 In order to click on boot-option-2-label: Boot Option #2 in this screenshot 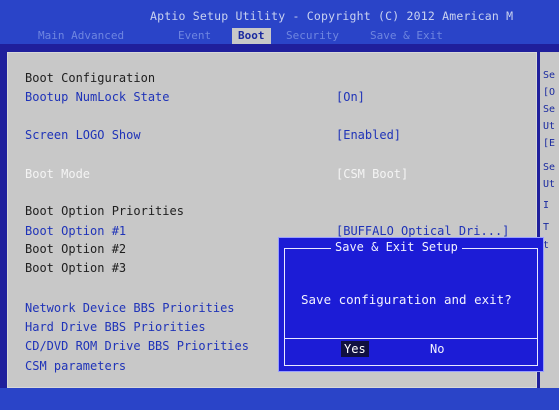, I will do `click(75, 249)`.